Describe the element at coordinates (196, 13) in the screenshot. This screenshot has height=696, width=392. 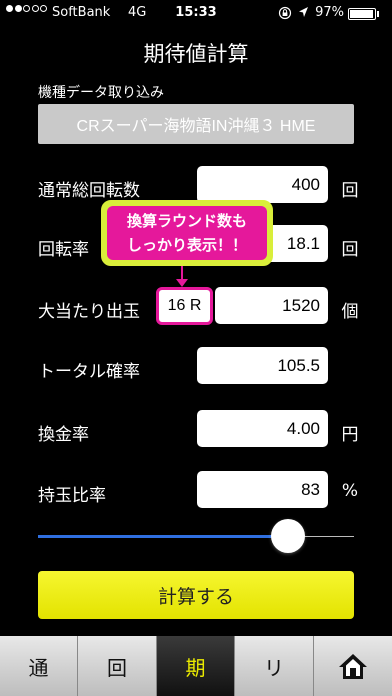
I see `status-bar: SoftBank 4G 15:33 97%` at that location.